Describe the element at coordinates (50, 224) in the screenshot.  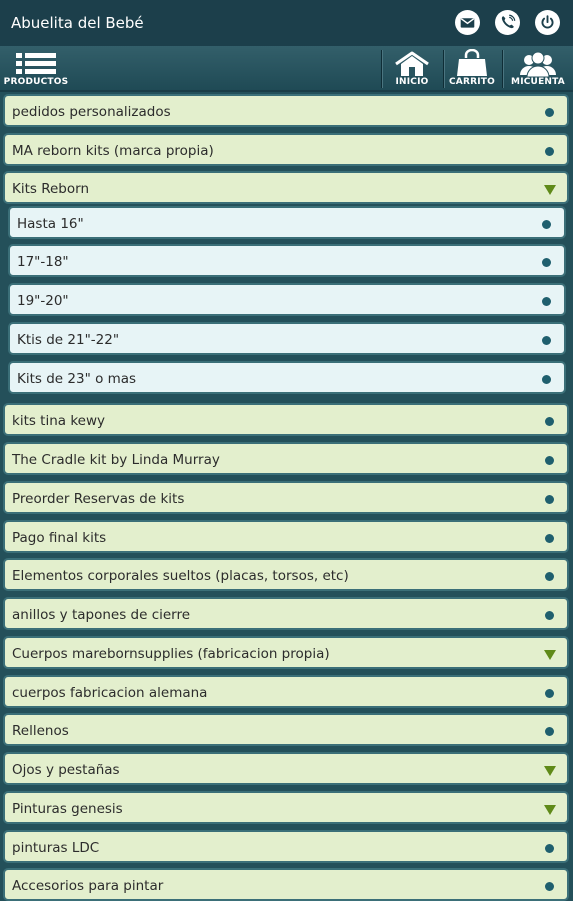
I see `subcategory-label: Hasta 16"` at that location.